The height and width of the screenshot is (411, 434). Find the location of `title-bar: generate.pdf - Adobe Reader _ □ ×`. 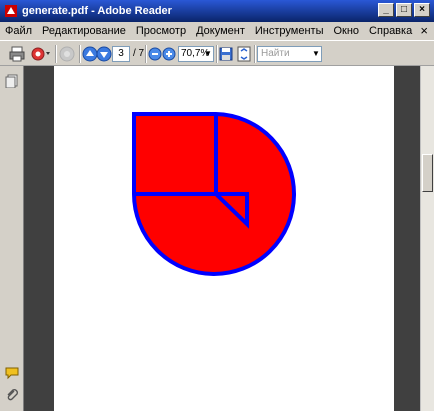

title-bar: generate.pdf - Adobe Reader _ □ × is located at coordinates (217, 11).